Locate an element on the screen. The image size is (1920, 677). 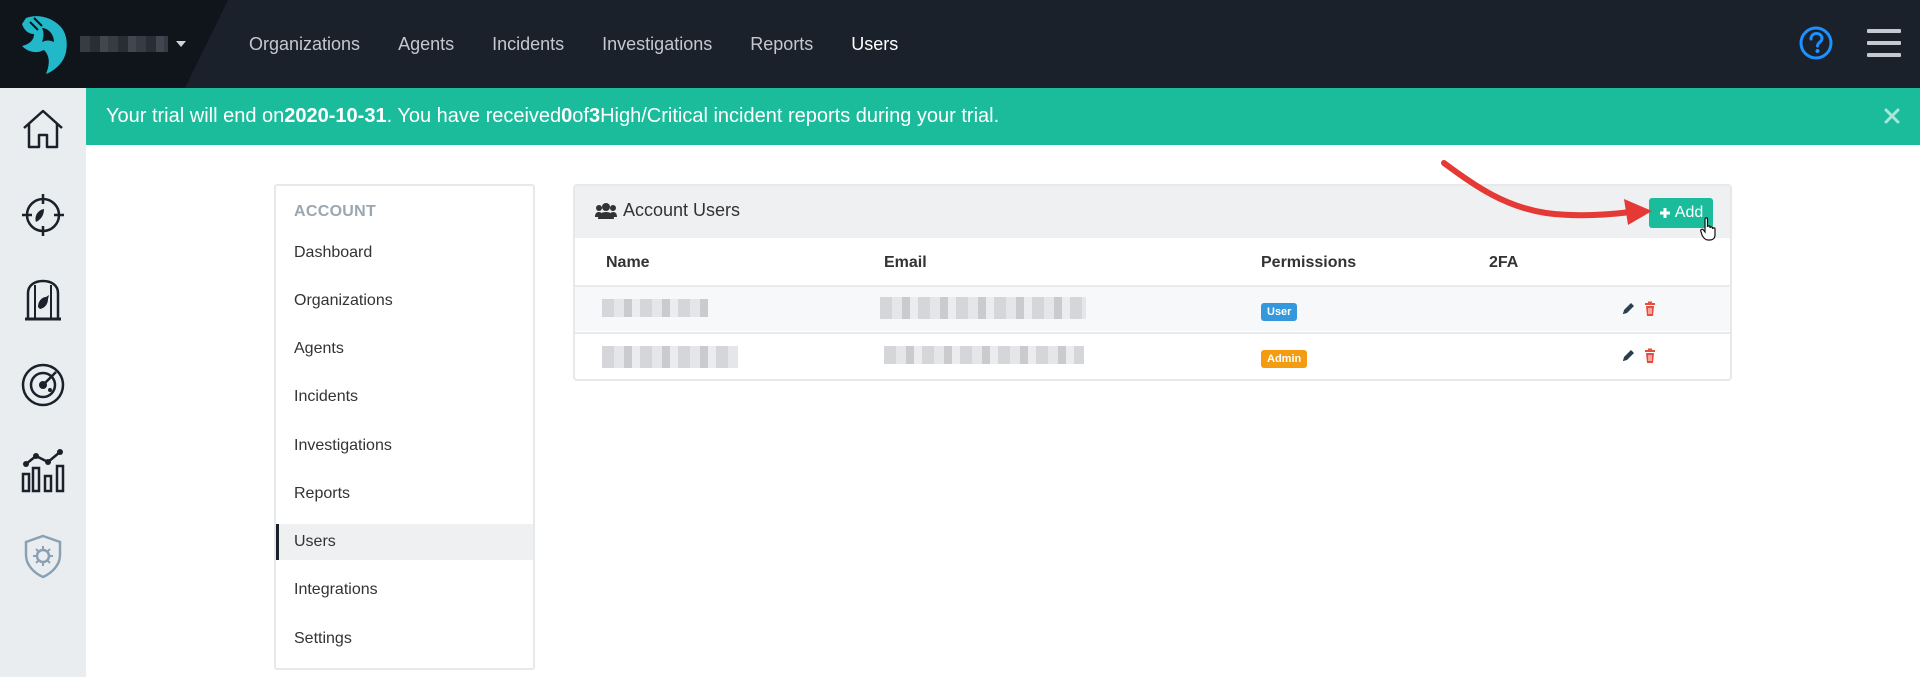
help-icon is located at coordinates (1816, 43).